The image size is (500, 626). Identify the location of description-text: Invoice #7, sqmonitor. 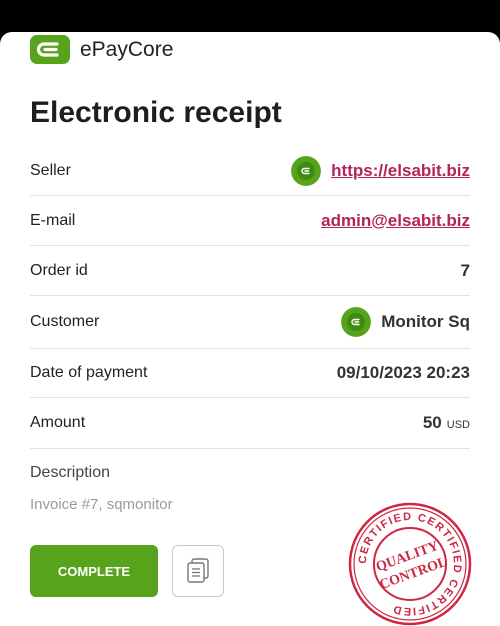
(101, 504).